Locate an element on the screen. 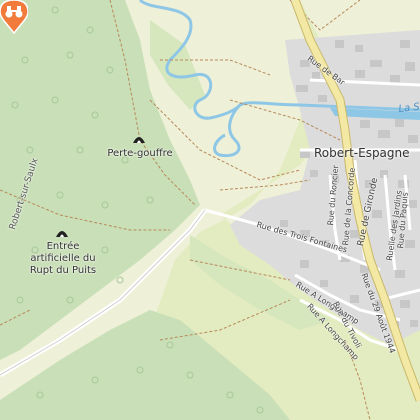 This screenshot has height=420, width=420. river-label: La S is located at coordinates (409, 108).